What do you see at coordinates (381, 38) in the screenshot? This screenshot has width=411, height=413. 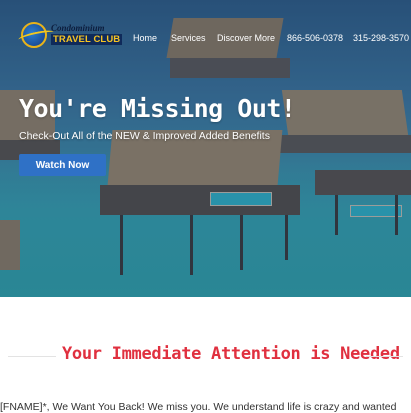 I see `nav-item-phone-2: 315-298-3570` at bounding box center [381, 38].